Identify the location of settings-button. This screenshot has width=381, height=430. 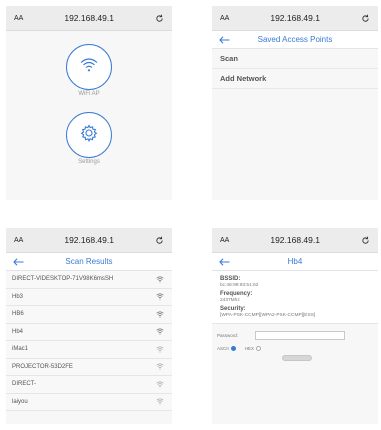
(89, 135).